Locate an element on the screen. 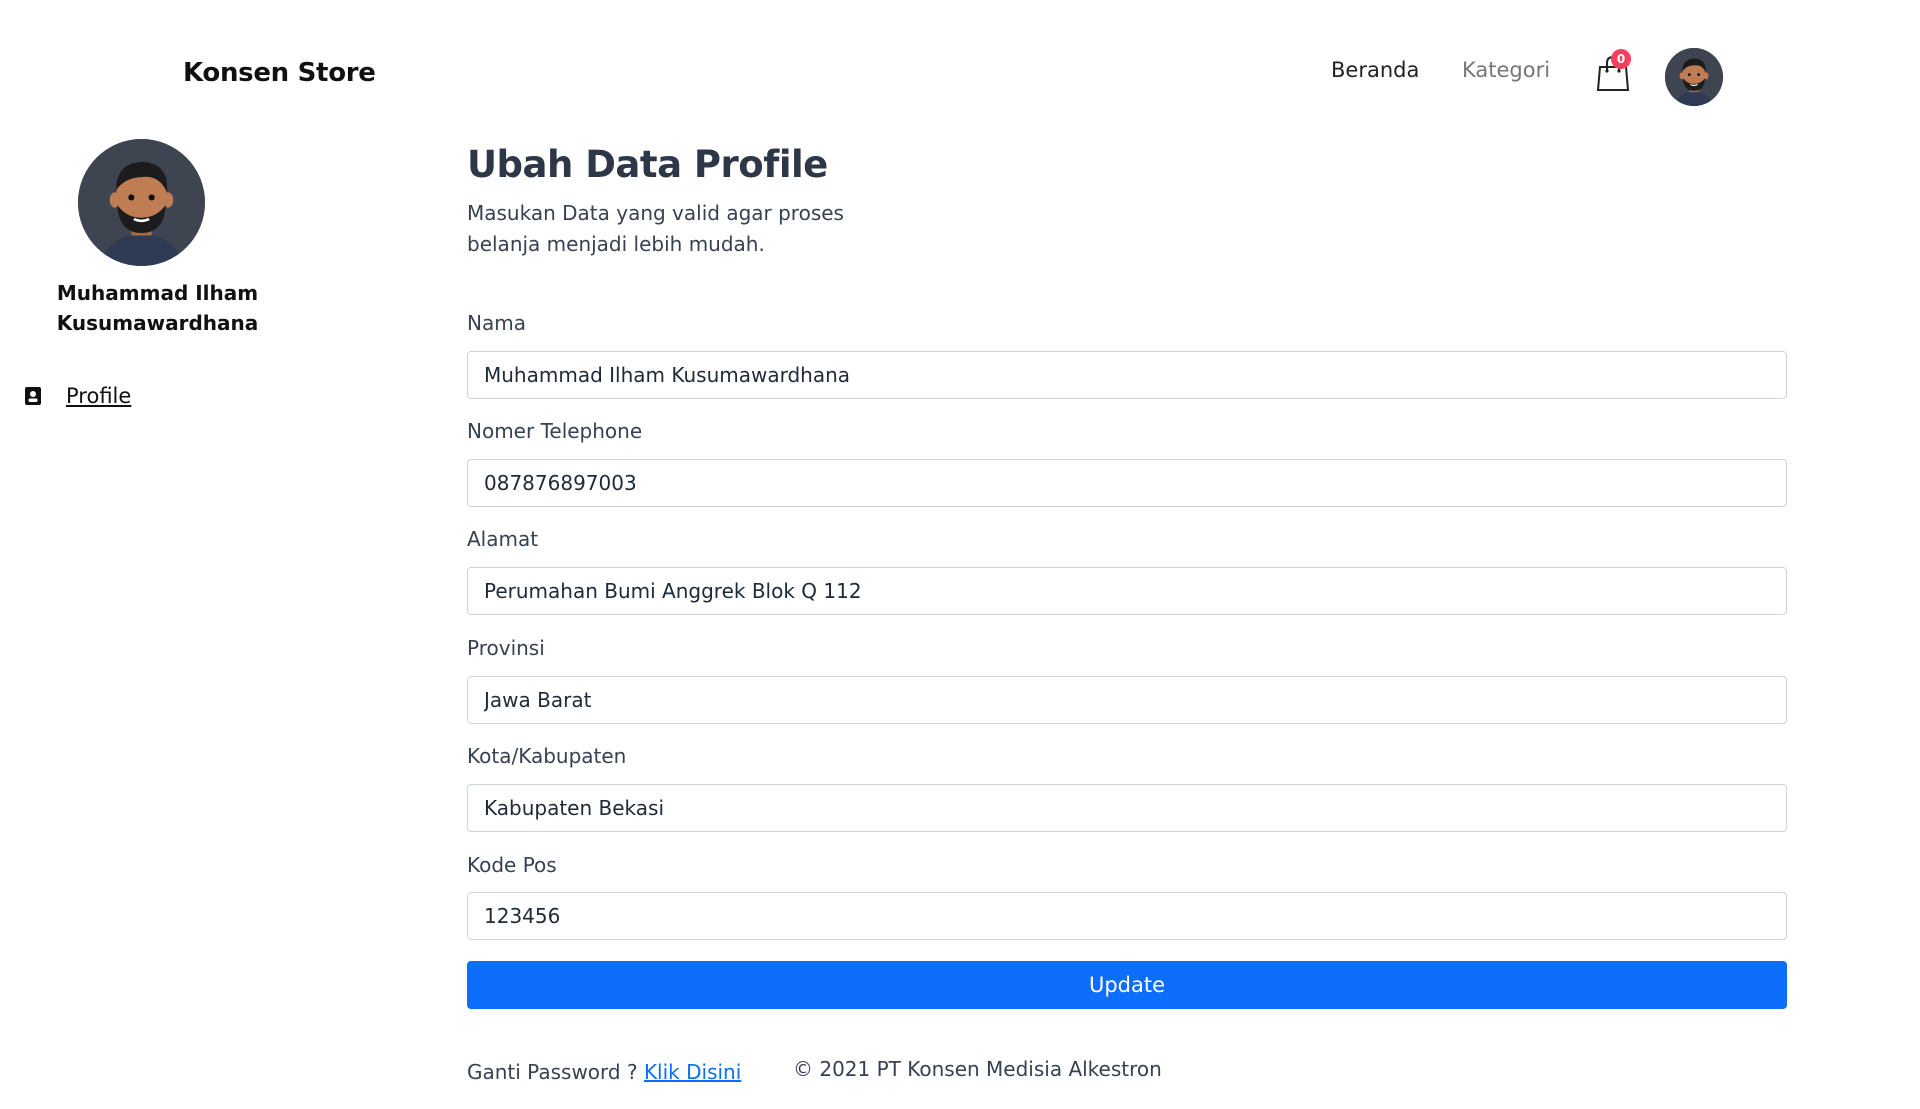 The height and width of the screenshot is (1109, 1920). change-password-row: Ganti Password ? Klik Disini is located at coordinates (604, 1072).